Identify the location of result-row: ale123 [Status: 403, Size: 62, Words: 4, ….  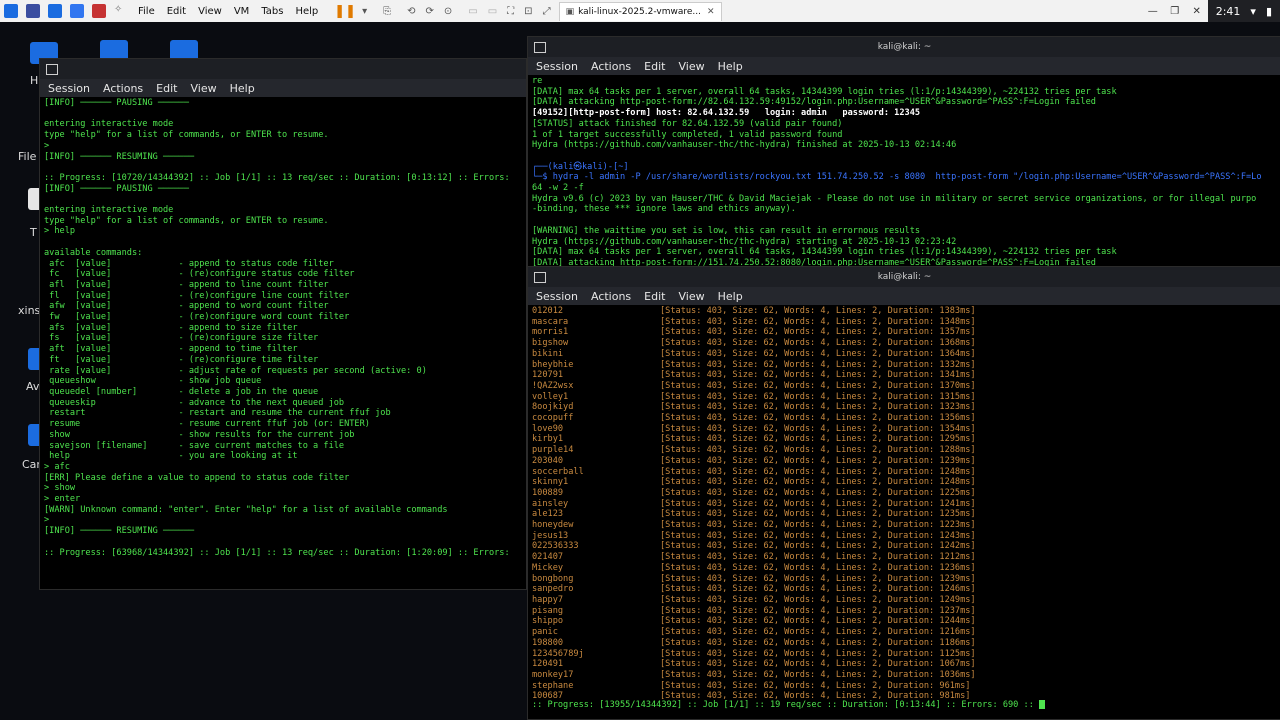
(904, 514).